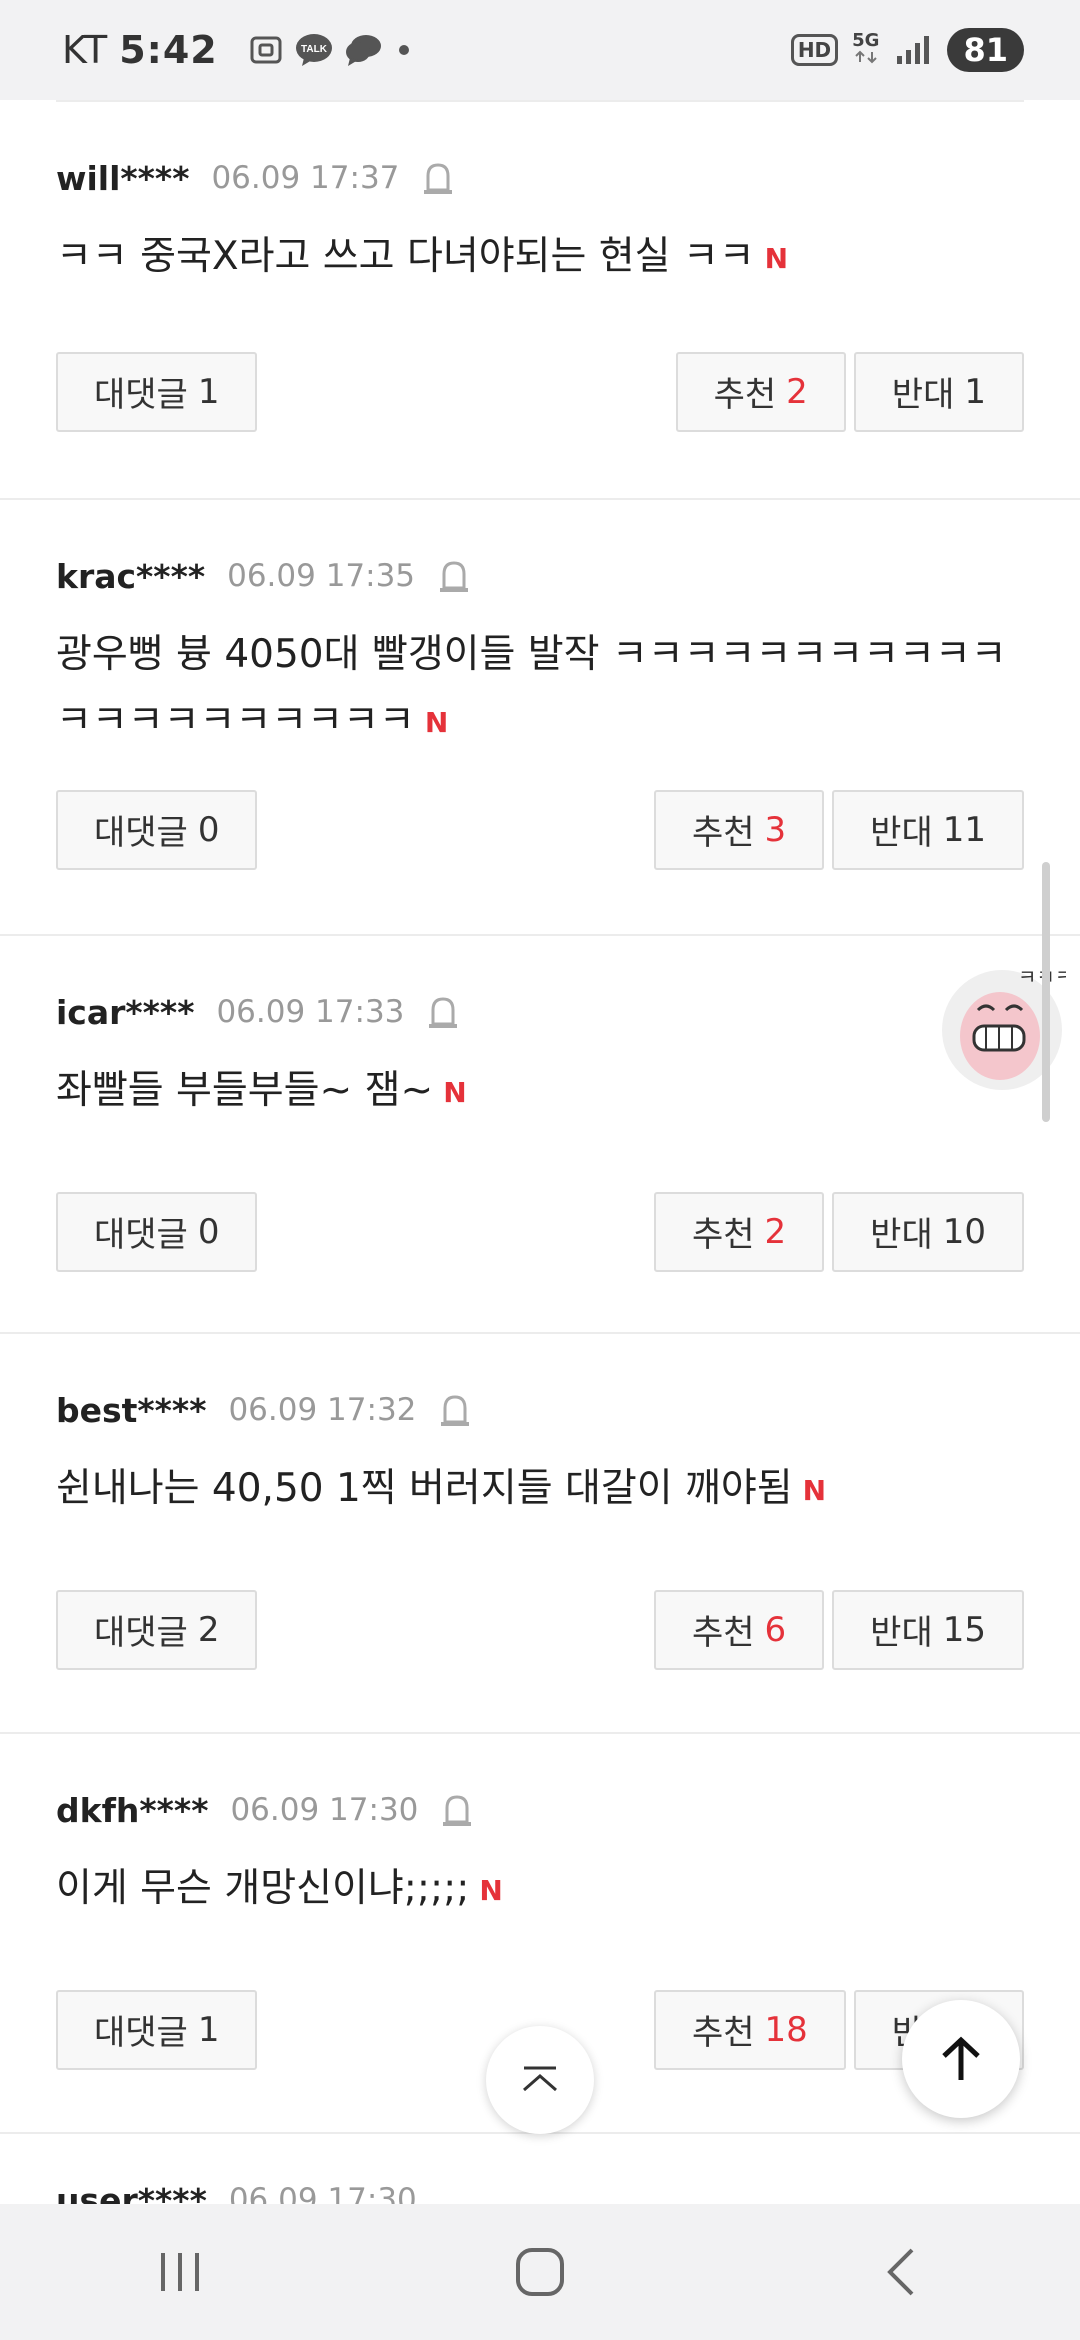 The height and width of the screenshot is (2340, 1080). I want to click on dislike-button: 반대 15, so click(928, 1629).